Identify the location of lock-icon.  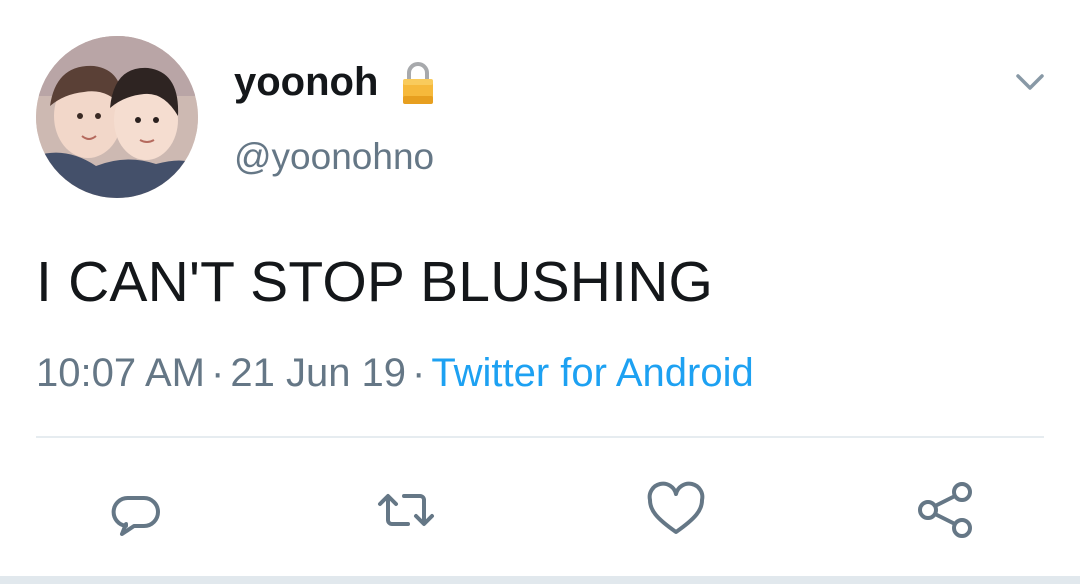
(418, 83).